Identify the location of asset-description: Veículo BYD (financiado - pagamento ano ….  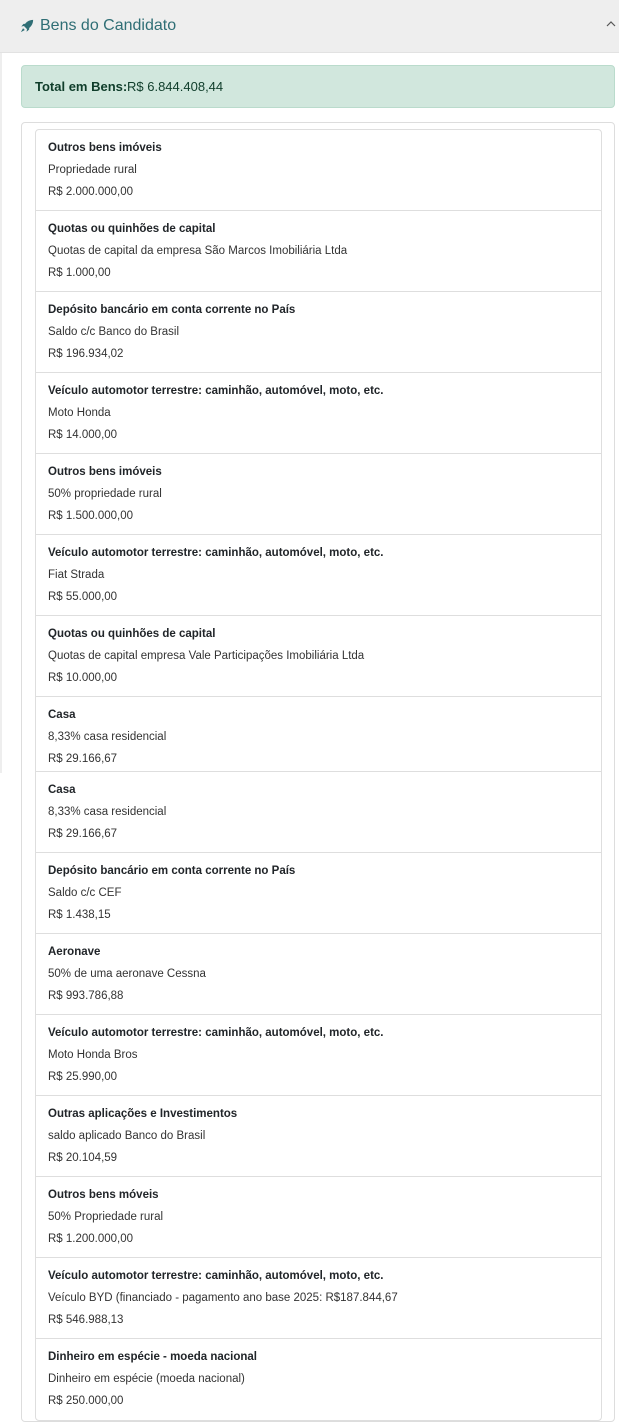
(223, 1298).